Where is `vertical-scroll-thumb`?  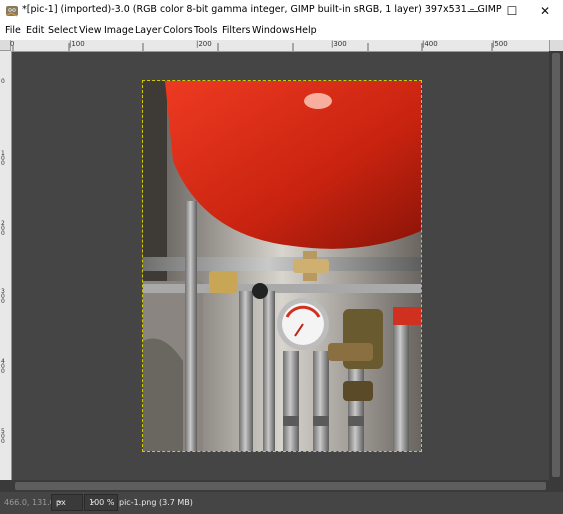 vertical-scroll-thumb is located at coordinates (556, 265).